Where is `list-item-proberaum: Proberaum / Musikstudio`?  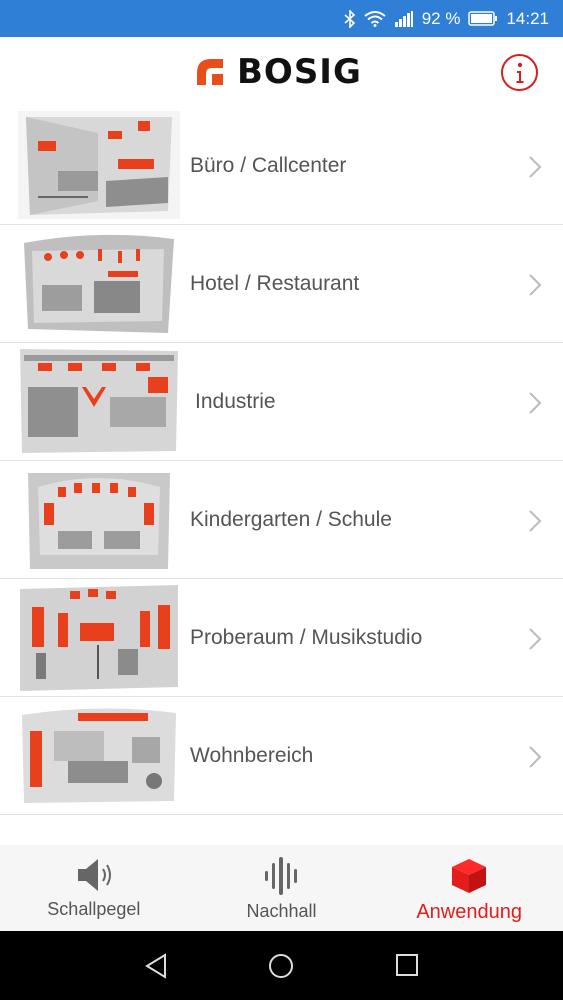
list-item-proberaum: Proberaum / Musikstudio is located at coordinates (281, 638).